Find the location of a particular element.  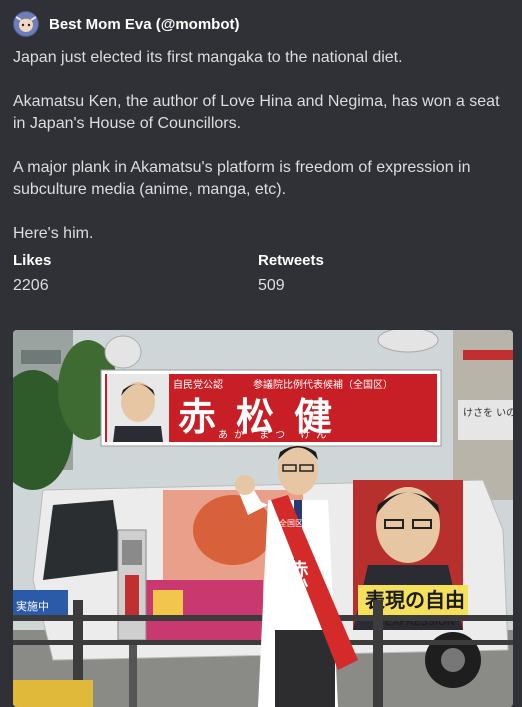

embed-fields: Likes 2206 Retweets 509 is located at coordinates (261, 274).